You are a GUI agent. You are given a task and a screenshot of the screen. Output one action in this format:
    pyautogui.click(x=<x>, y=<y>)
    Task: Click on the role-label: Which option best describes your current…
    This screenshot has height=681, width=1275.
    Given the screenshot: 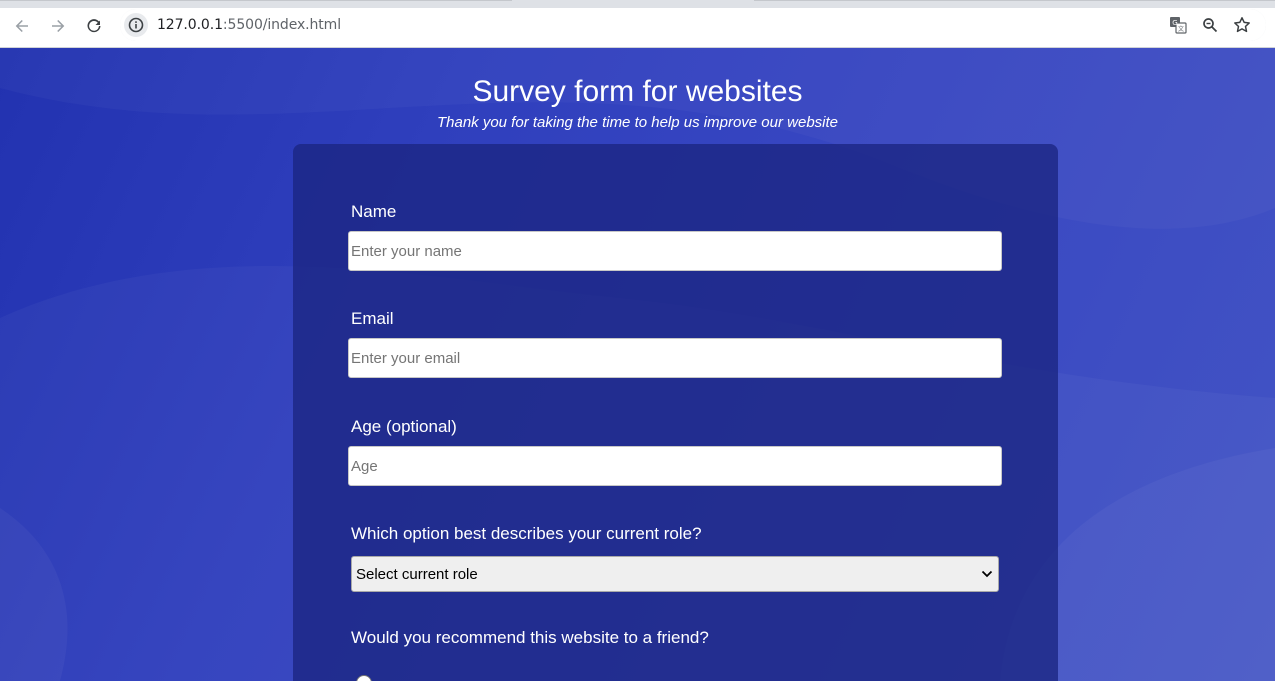 What is the action you would take?
    pyautogui.click(x=526, y=533)
    